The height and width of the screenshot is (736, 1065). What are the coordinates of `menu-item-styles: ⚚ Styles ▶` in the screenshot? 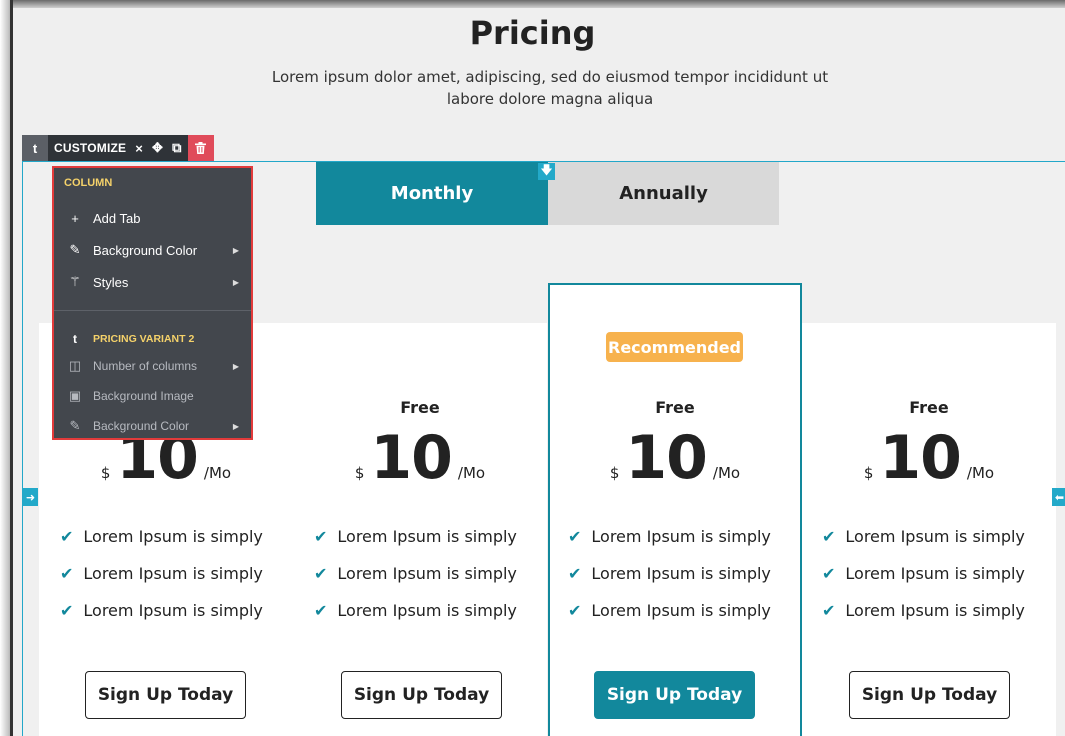 It's located at (152, 282).